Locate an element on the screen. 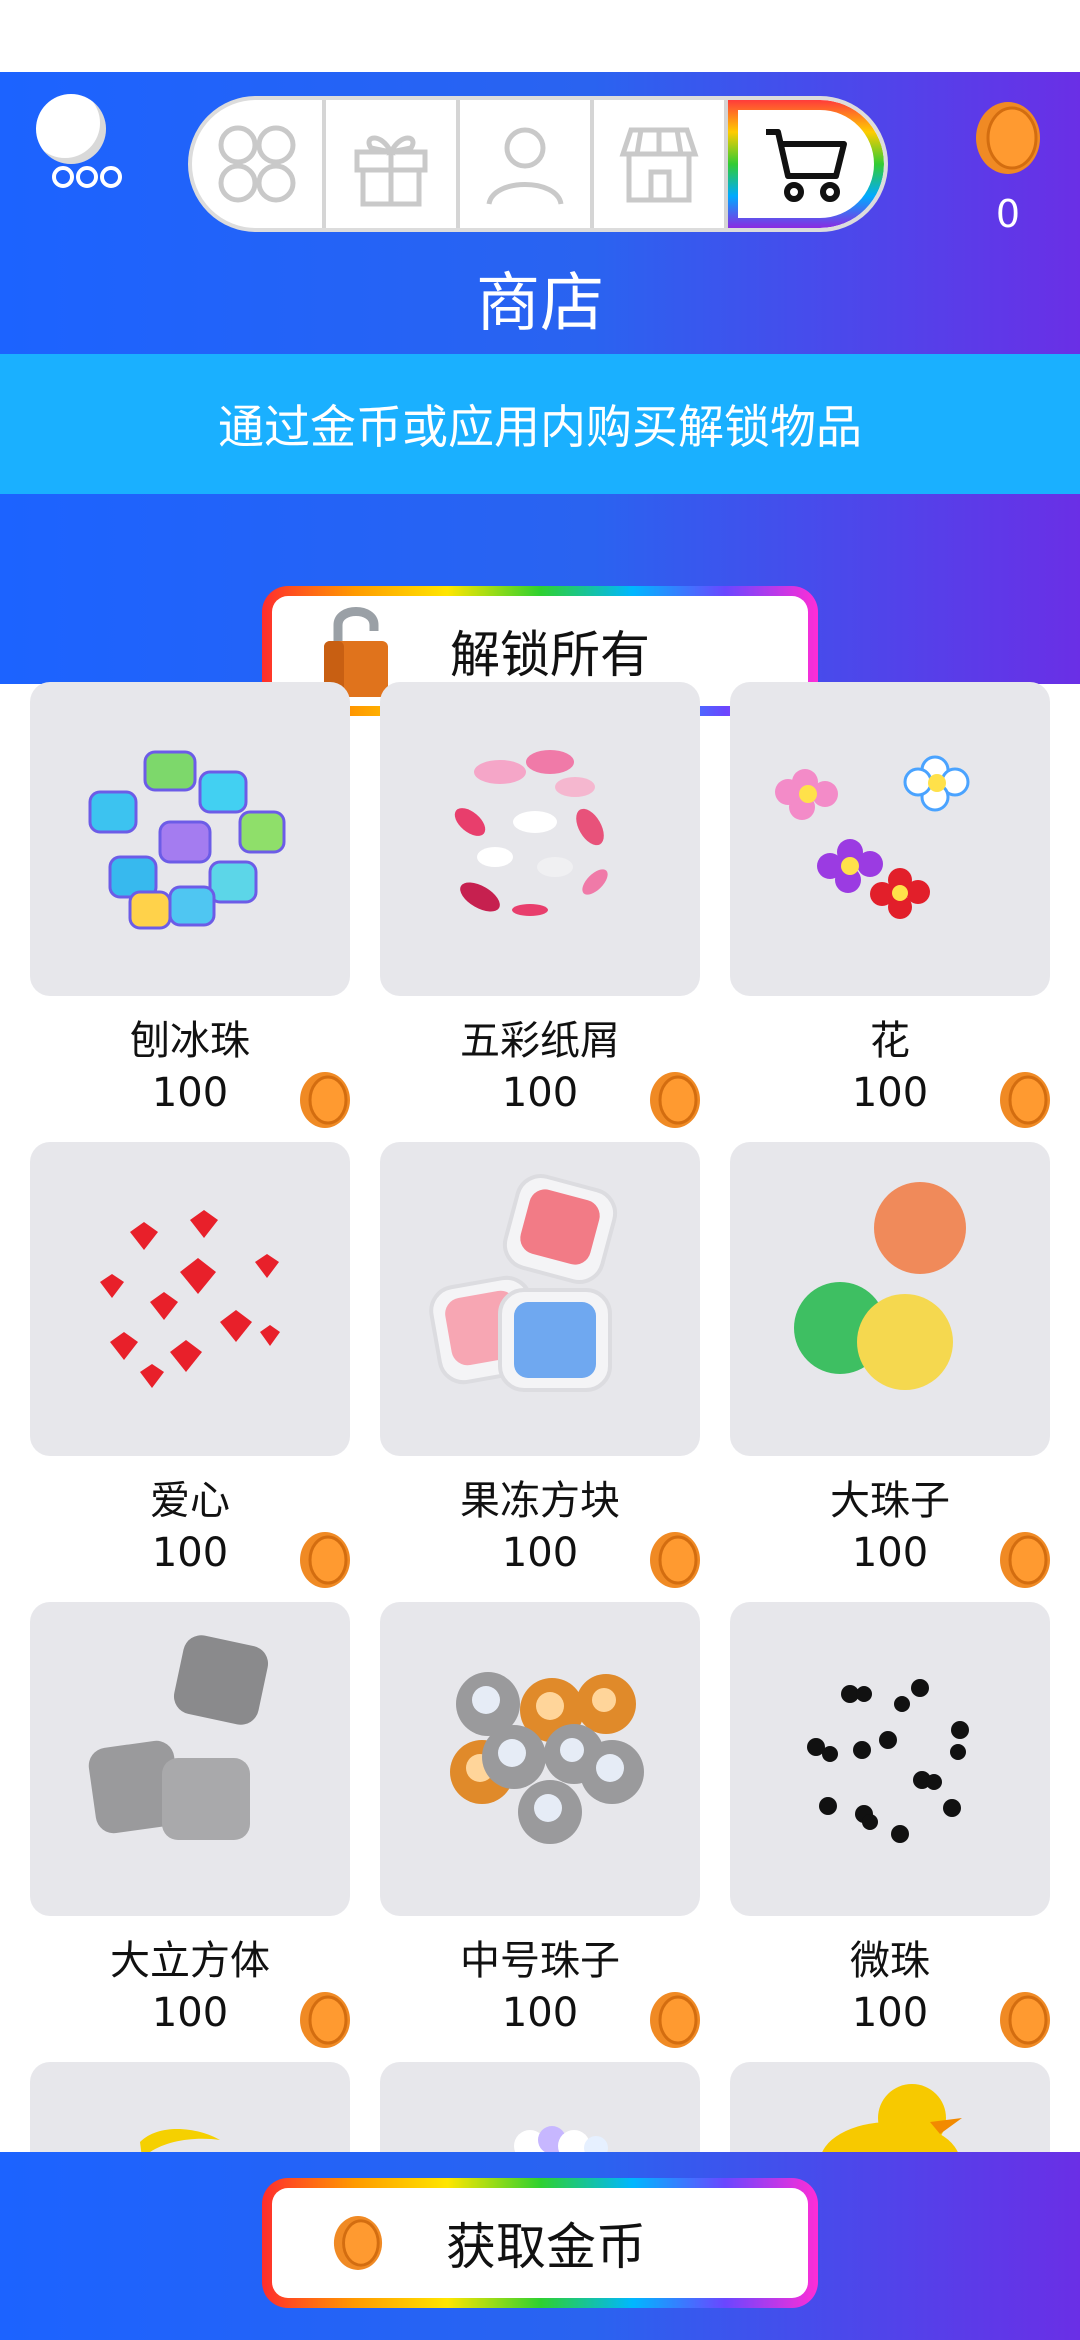  tab-shop is located at coordinates (806, 164).